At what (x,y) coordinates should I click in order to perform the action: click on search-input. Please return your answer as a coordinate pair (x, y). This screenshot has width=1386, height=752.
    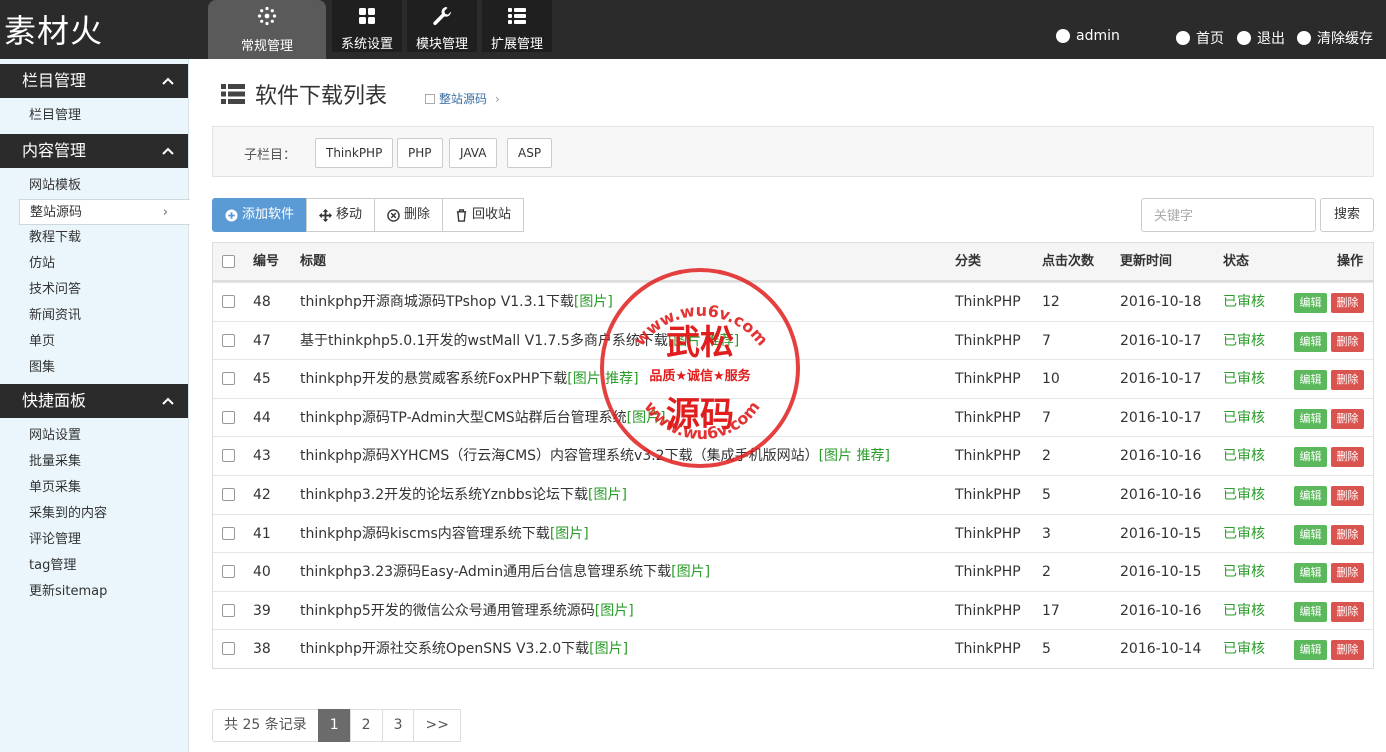
    Looking at the image, I should click on (1228, 215).